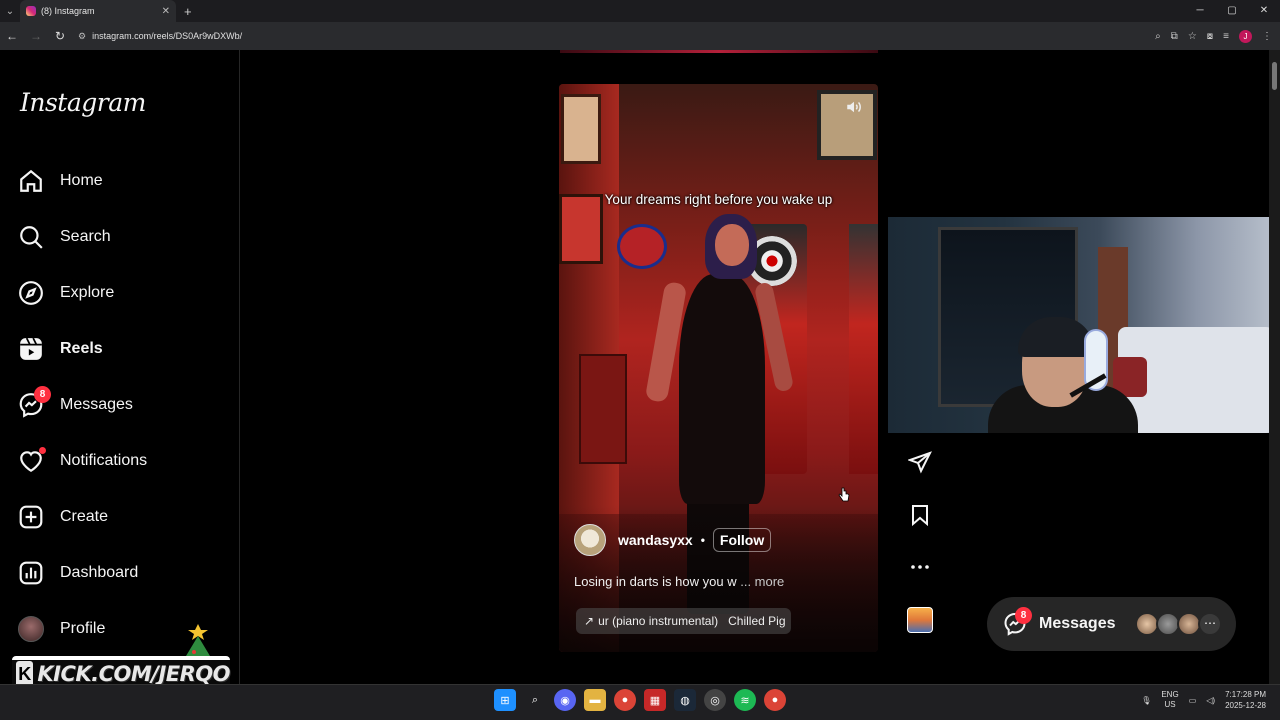 The height and width of the screenshot is (720, 1280). What do you see at coordinates (775, 700) in the screenshot?
I see `chrome-profile-icon: ●` at bounding box center [775, 700].